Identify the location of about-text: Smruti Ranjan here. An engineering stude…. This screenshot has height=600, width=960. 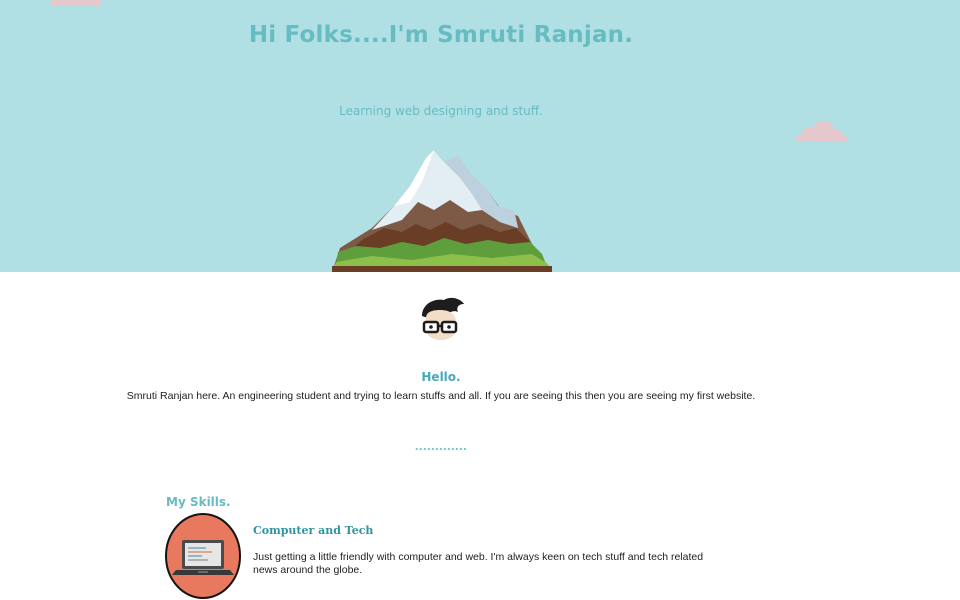
(441, 396).